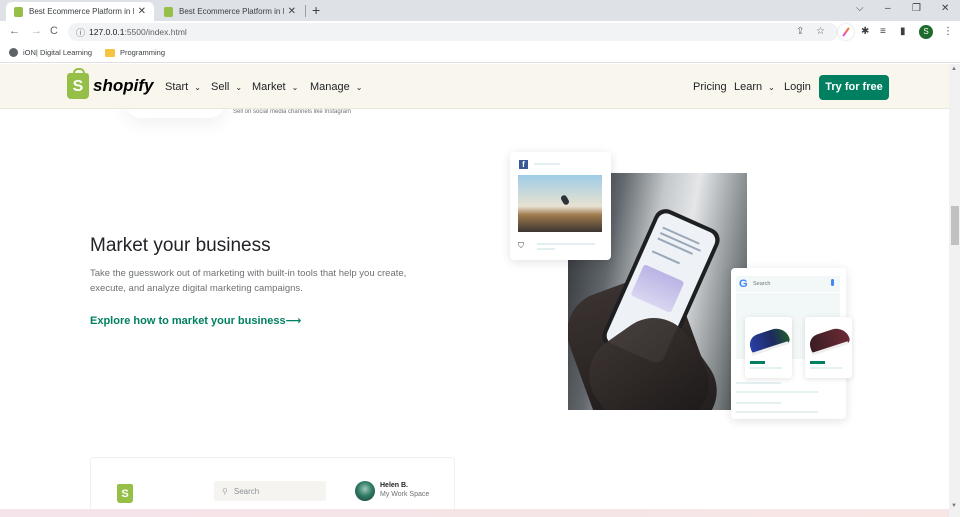 This screenshot has width=960, height=517. I want to click on nav-start: Start ⌄, so click(183, 87).